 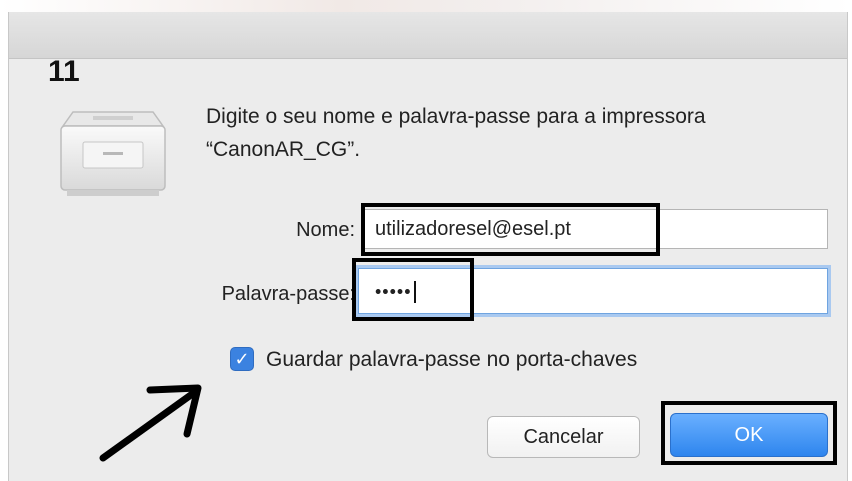 I want to click on password-field: •••••, so click(x=593, y=291).